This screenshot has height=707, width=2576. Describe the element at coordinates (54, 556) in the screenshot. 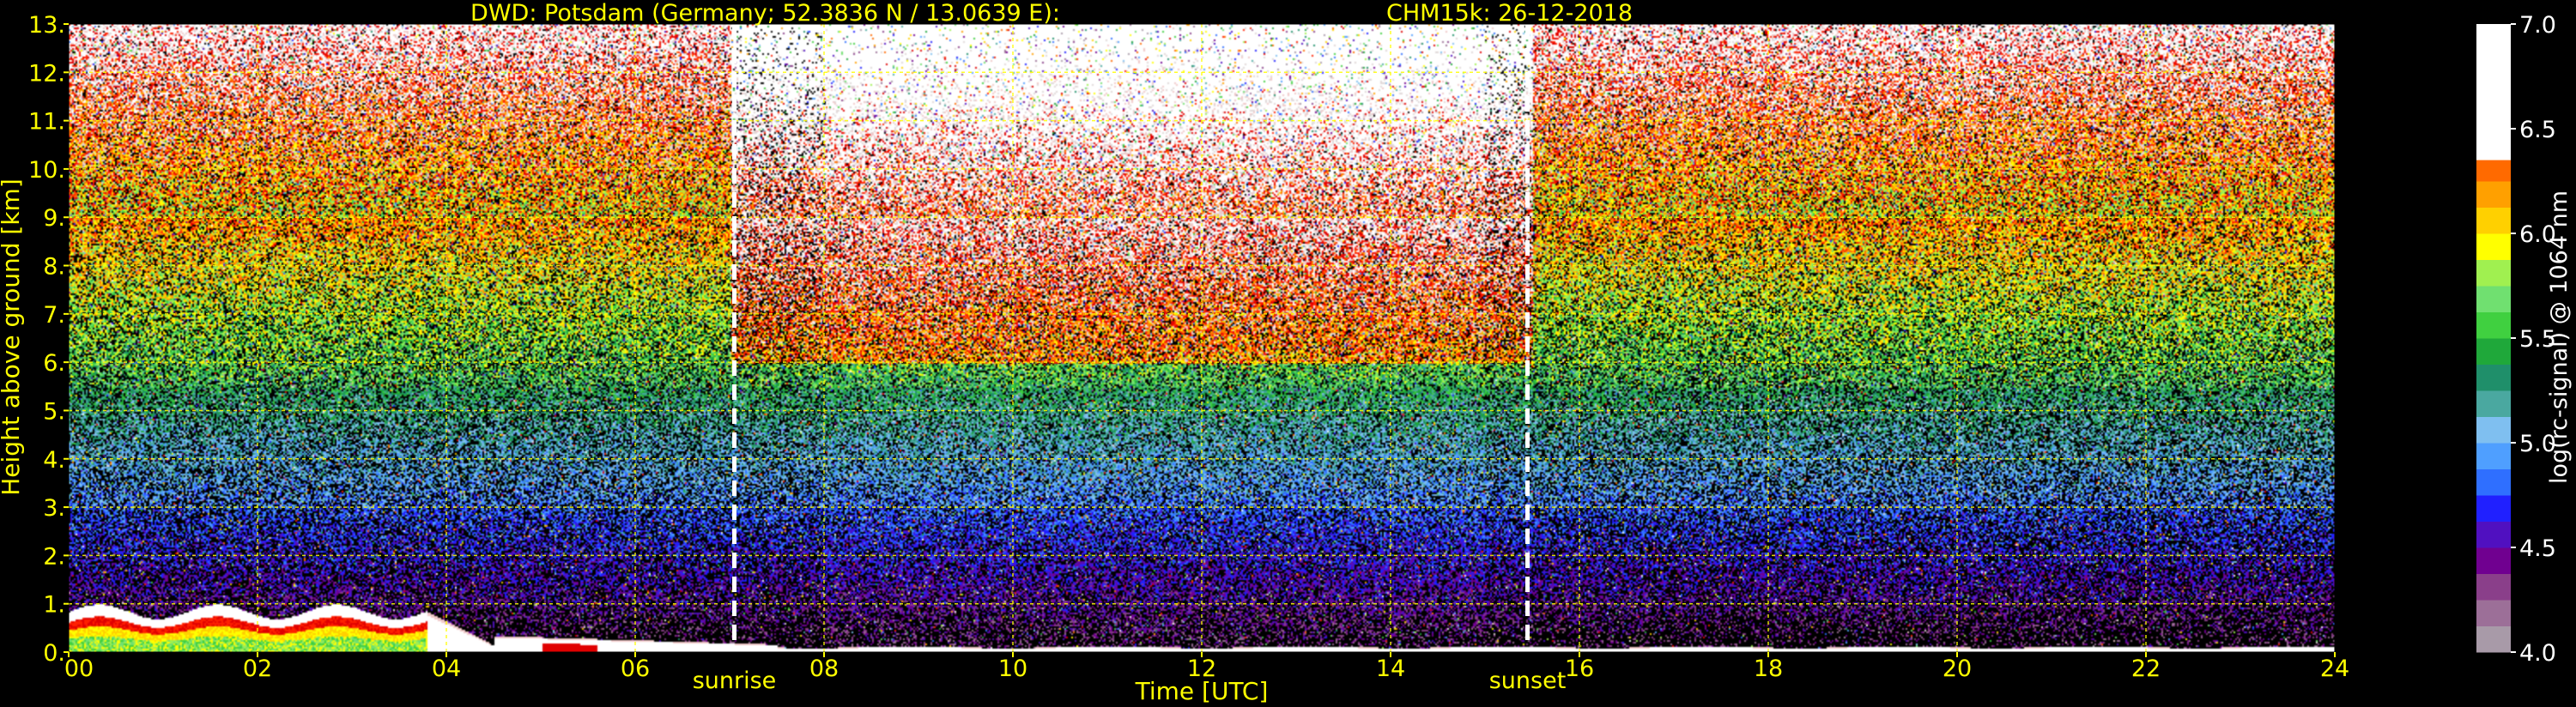

I see `y-tick-label: 2.` at that location.